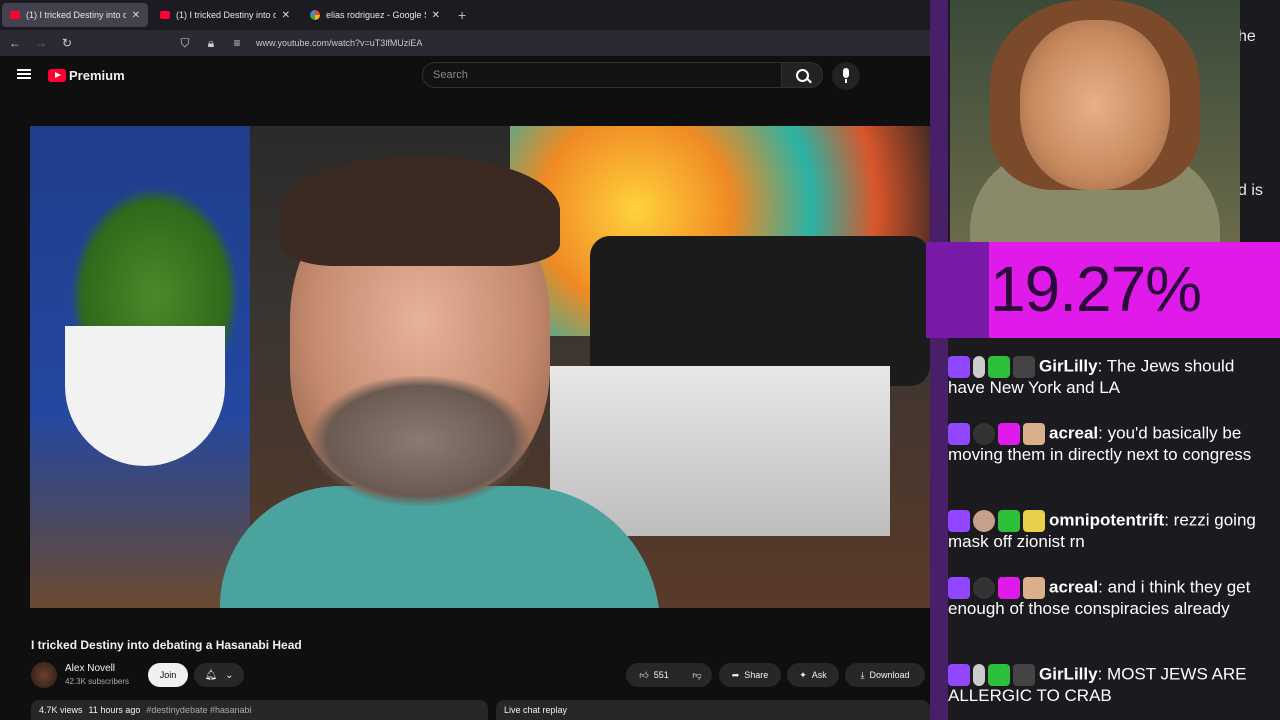  Describe the element at coordinates (462, 15) in the screenshot. I see `new-tab-icon: +` at that location.